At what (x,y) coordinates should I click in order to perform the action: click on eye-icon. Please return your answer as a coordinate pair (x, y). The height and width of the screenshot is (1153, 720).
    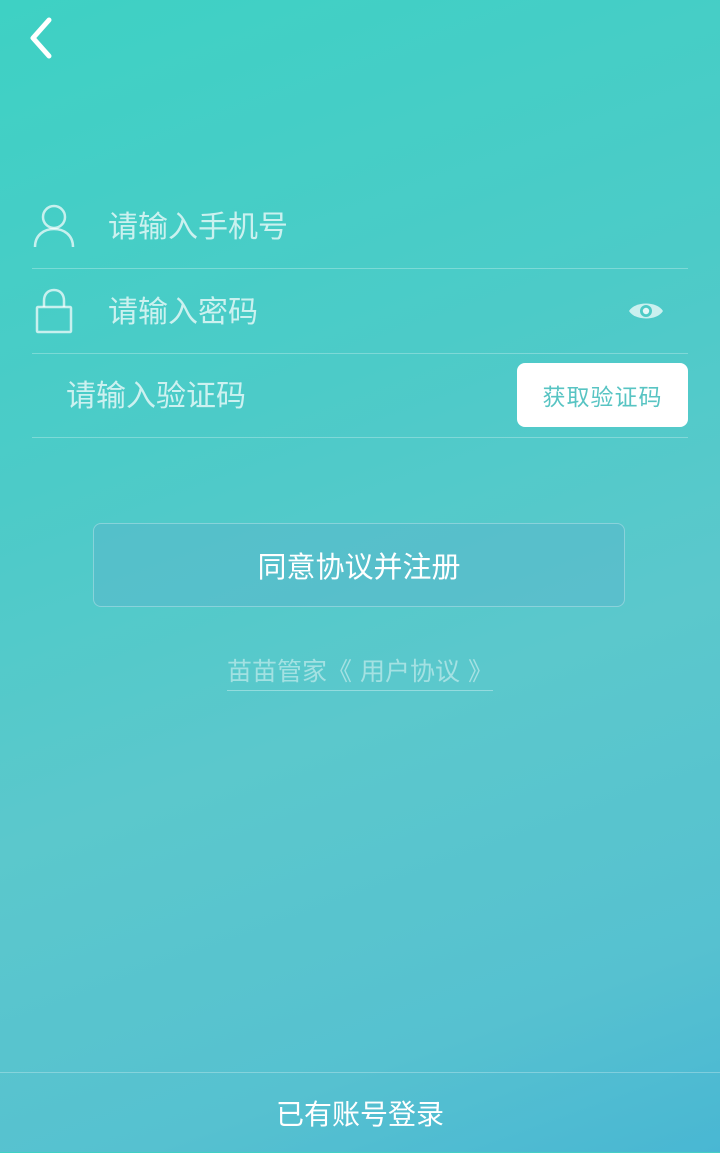
    Looking at the image, I should click on (646, 311).